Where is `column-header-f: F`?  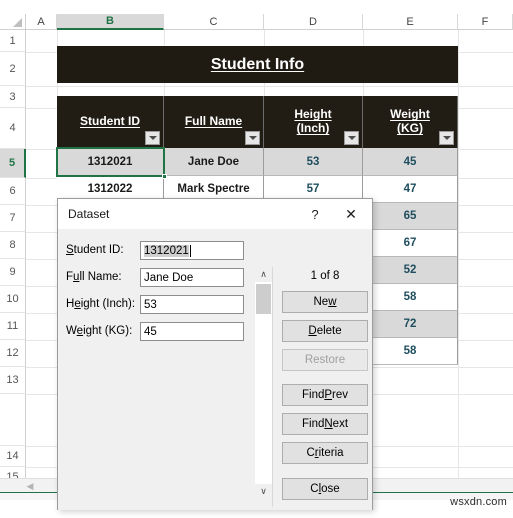
column-header-f: F is located at coordinates (485, 22).